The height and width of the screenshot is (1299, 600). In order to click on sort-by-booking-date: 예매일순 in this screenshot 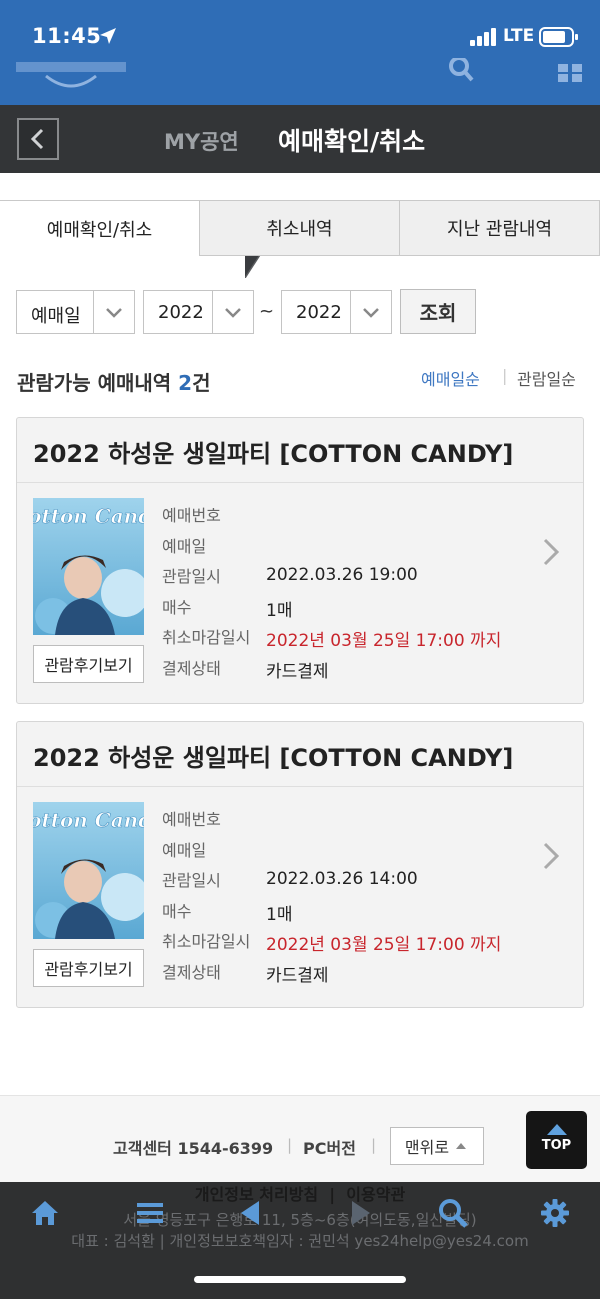, I will do `click(450, 378)`.